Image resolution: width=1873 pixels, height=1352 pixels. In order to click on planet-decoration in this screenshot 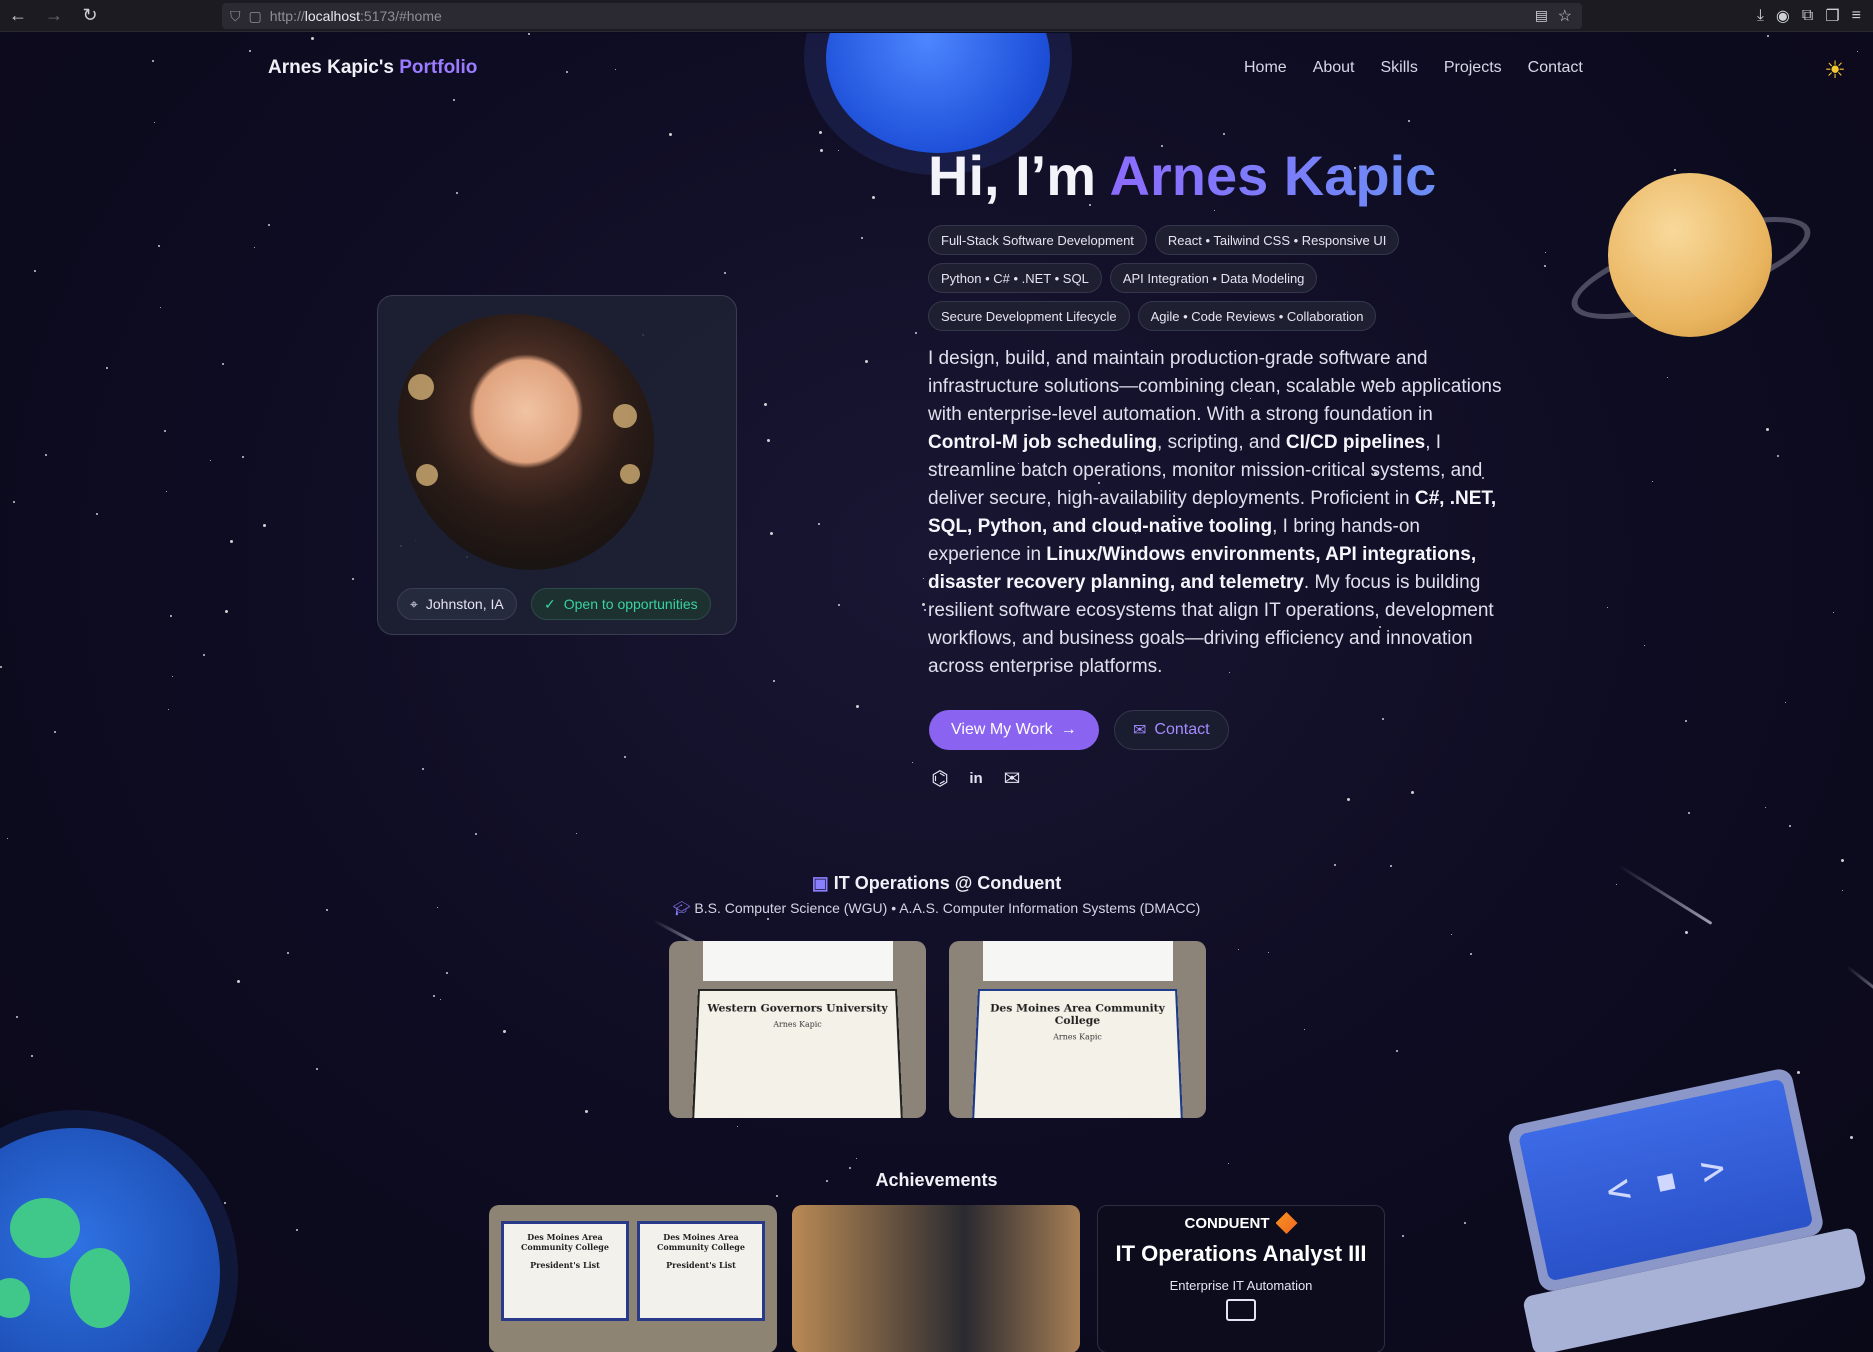, I will do `click(938, 93)`.